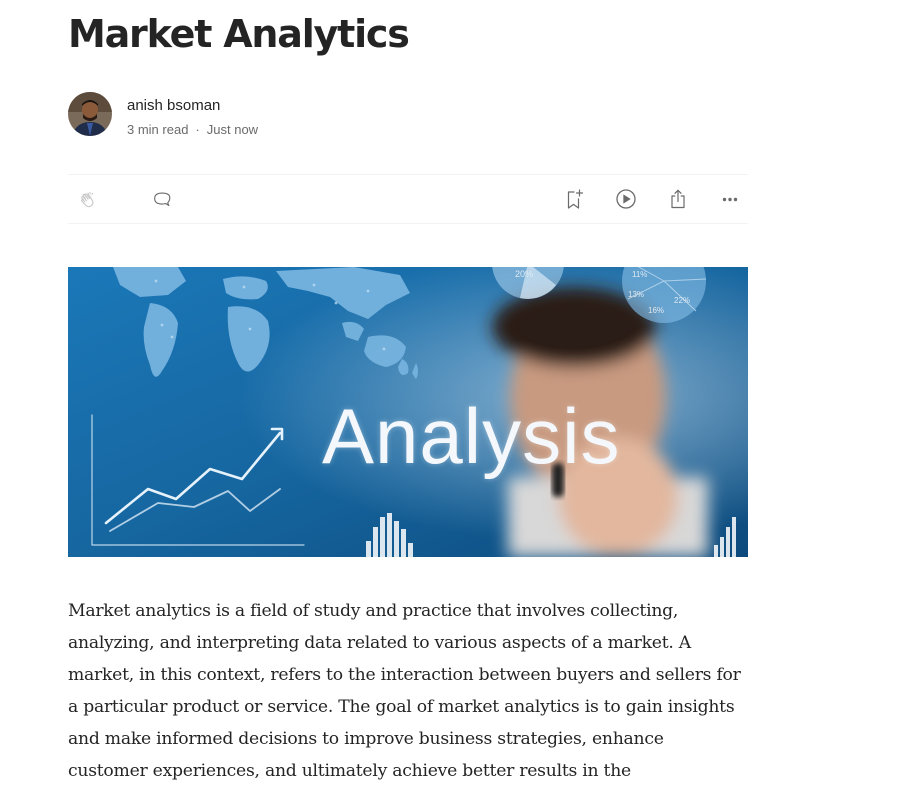  I want to click on author-byline: anish bsoman 3 min read · Just now, so click(163, 115).